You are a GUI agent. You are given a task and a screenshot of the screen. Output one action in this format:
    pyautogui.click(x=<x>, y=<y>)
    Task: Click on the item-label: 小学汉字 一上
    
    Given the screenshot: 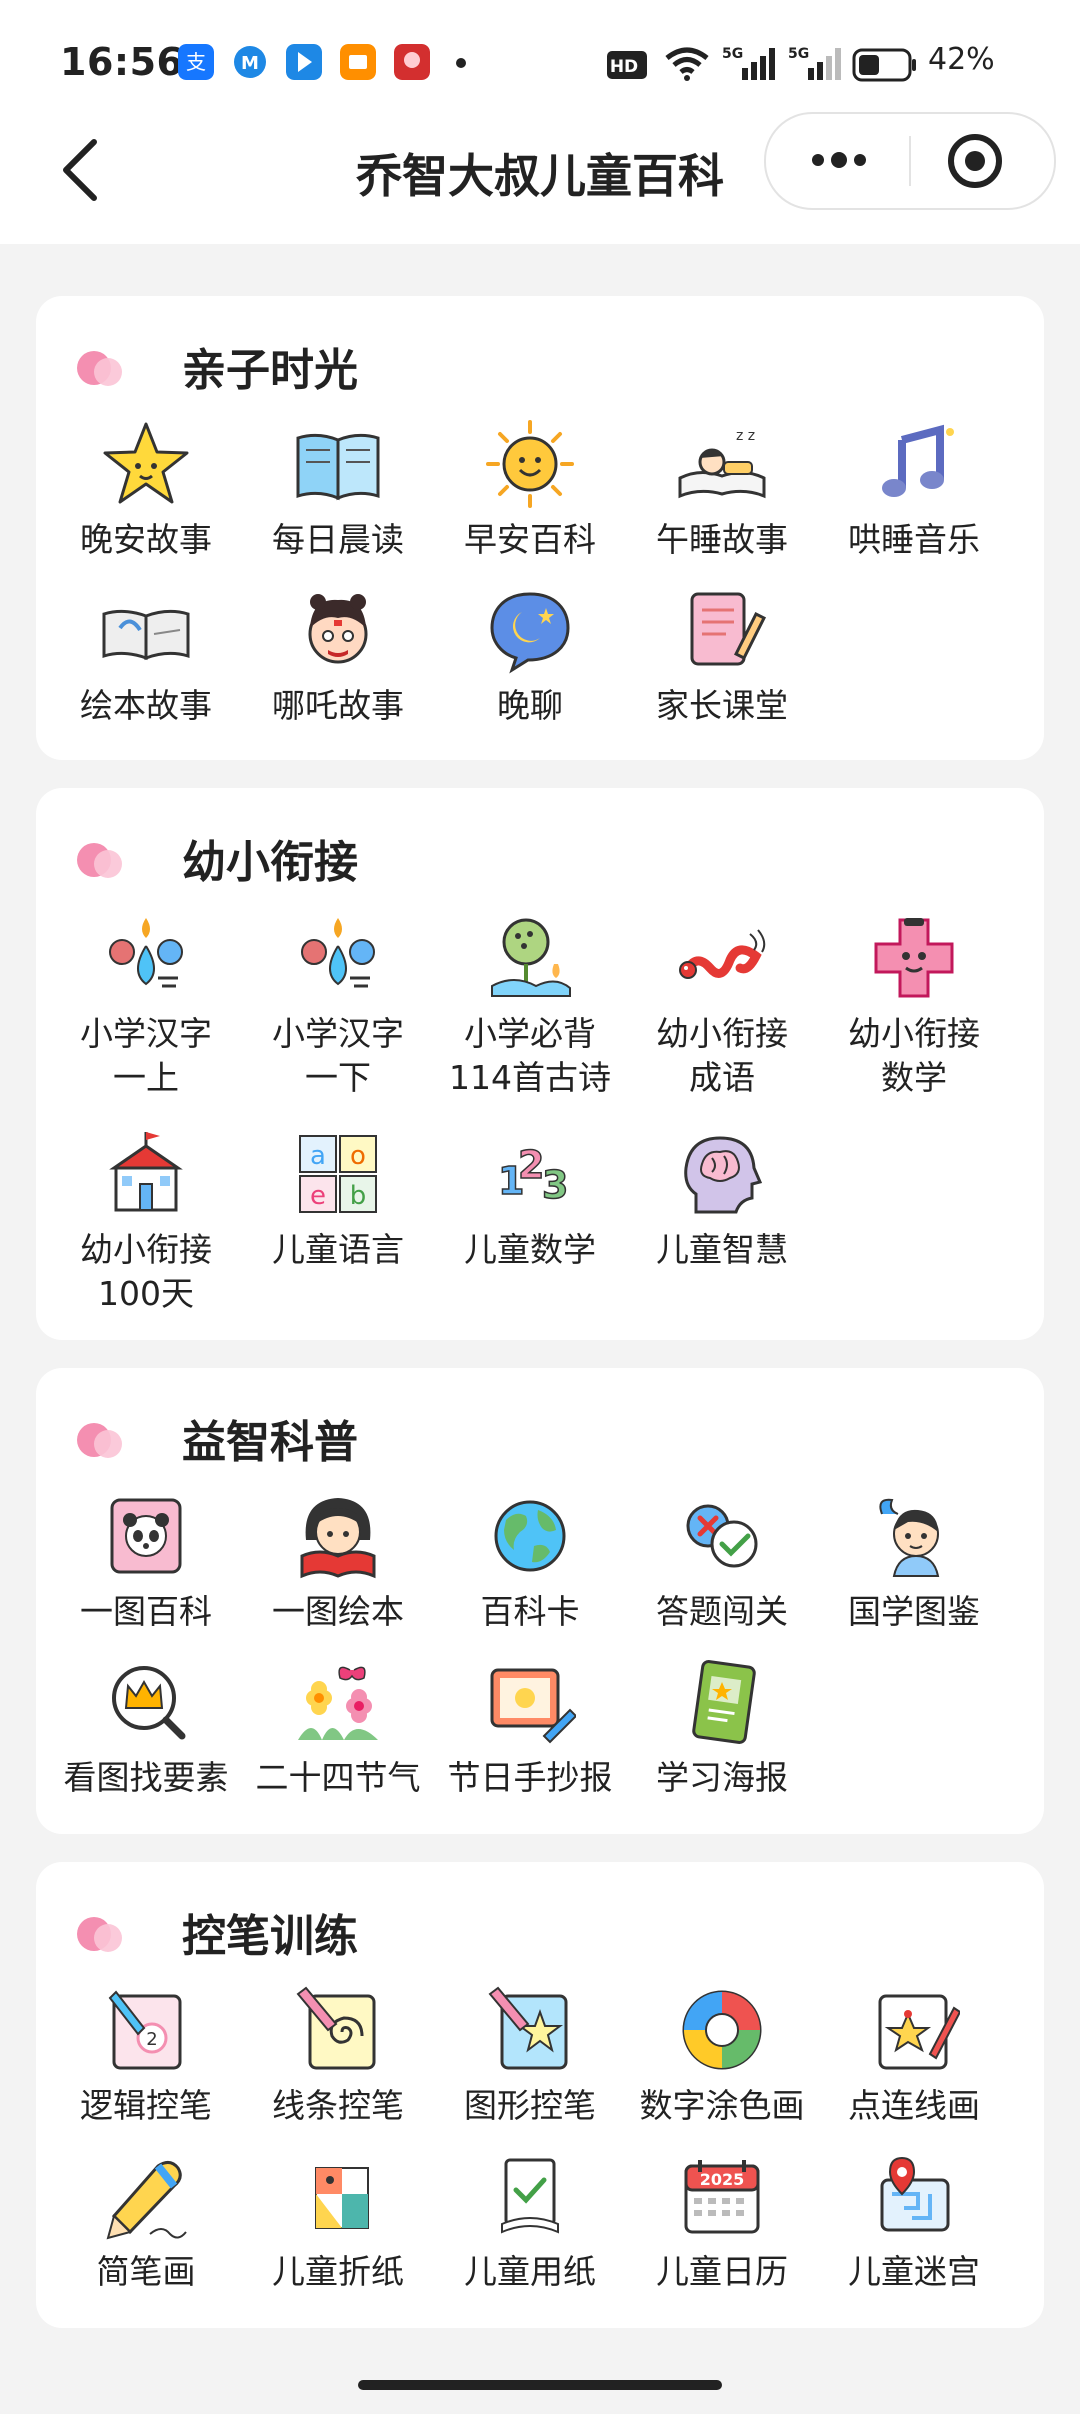 What is the action you would take?
    pyautogui.click(x=146, y=1055)
    